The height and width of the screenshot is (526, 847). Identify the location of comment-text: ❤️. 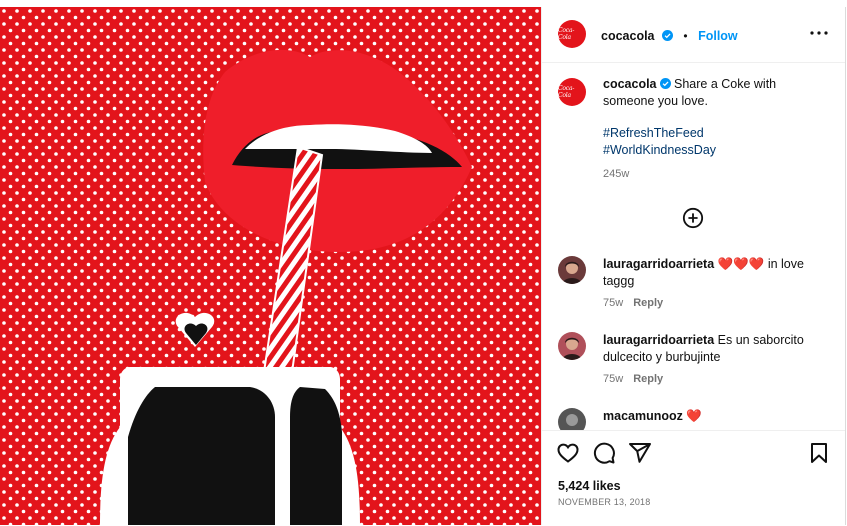
(694, 416).